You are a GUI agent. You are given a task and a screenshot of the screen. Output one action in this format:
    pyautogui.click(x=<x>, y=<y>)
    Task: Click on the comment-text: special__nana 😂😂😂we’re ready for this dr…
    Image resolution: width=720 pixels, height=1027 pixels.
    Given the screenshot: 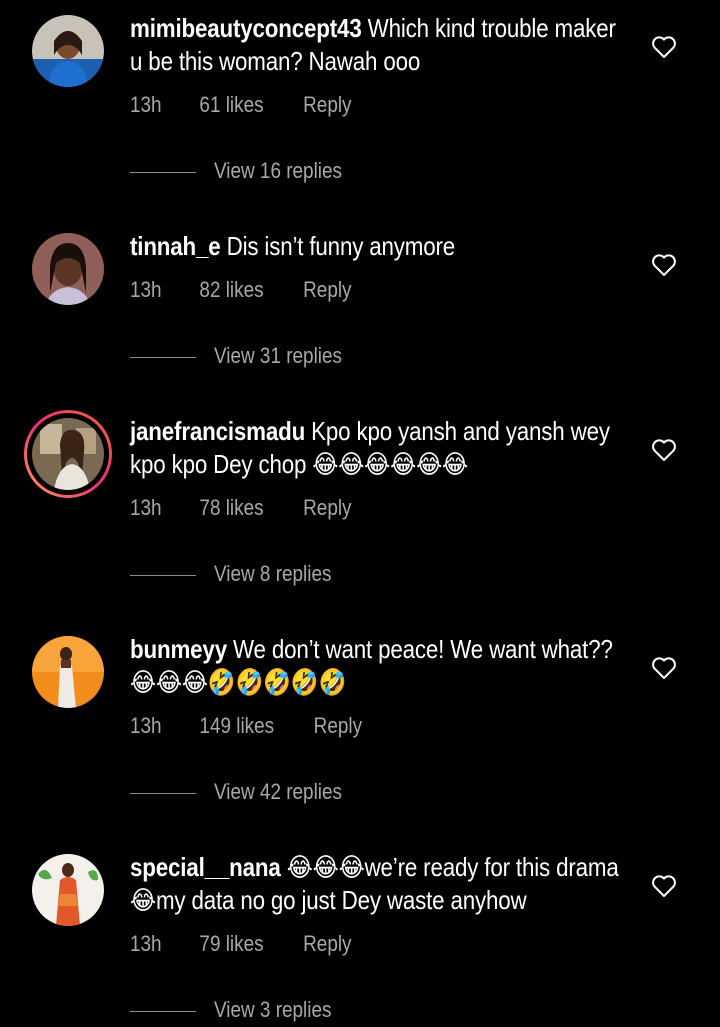 What is the action you would take?
    pyautogui.click(x=375, y=884)
    